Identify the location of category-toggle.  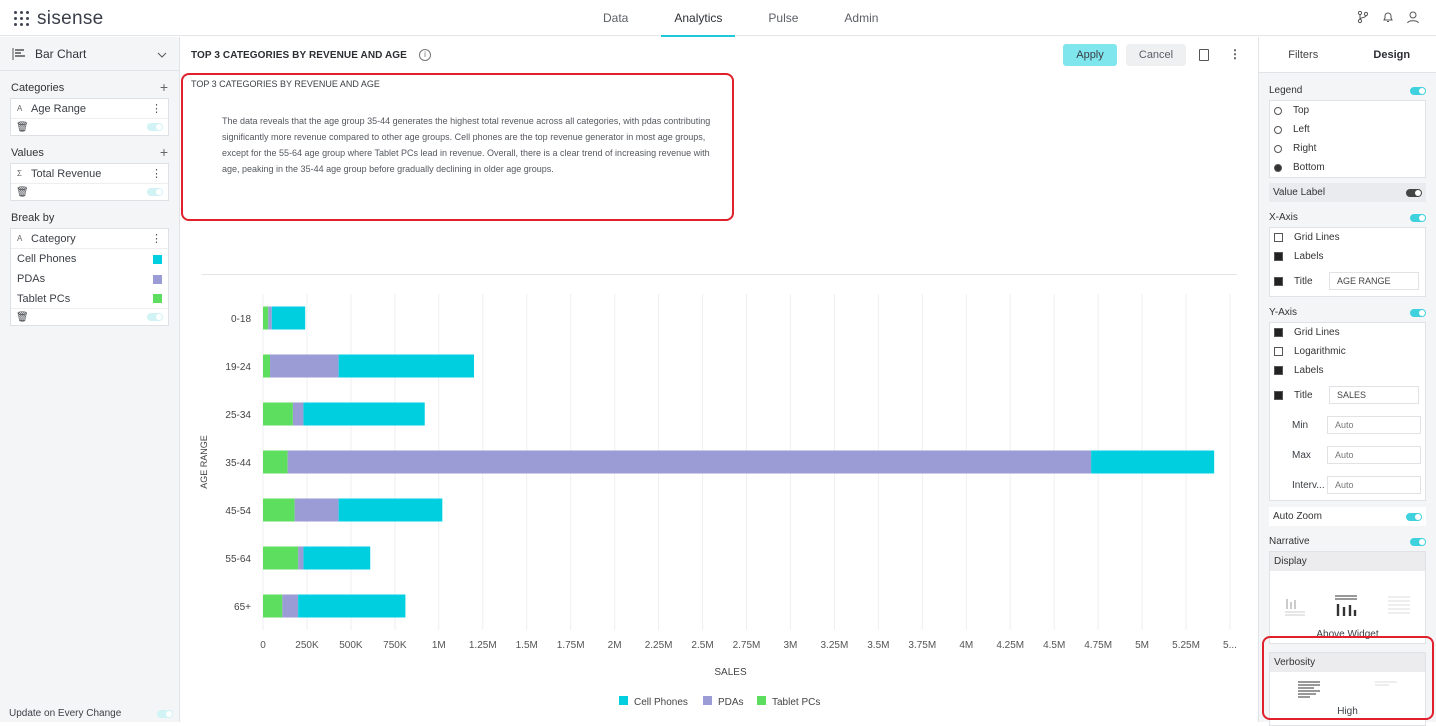
(155, 127).